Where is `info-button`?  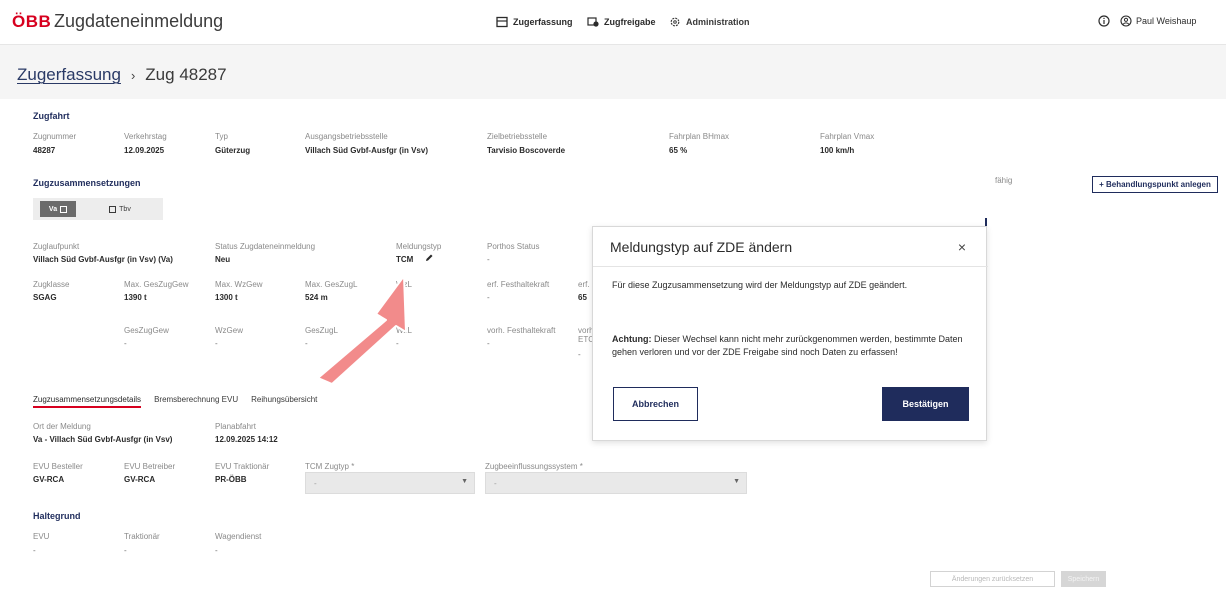
info-button is located at coordinates (1104, 21).